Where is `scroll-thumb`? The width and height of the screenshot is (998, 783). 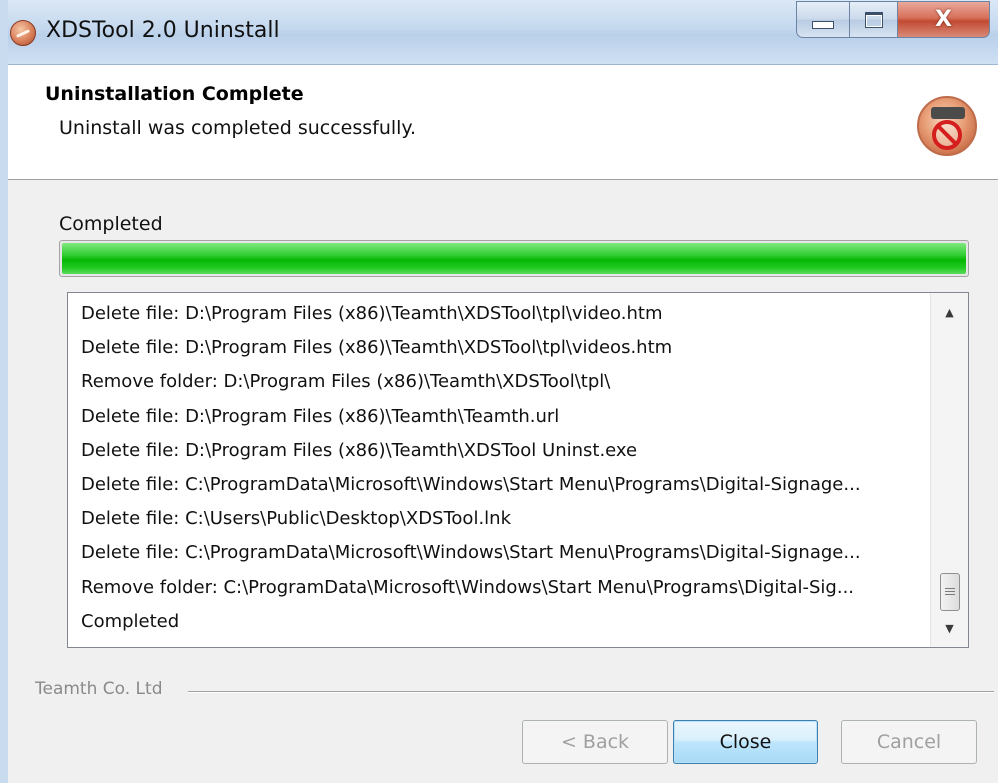
scroll-thumb is located at coordinates (950, 592).